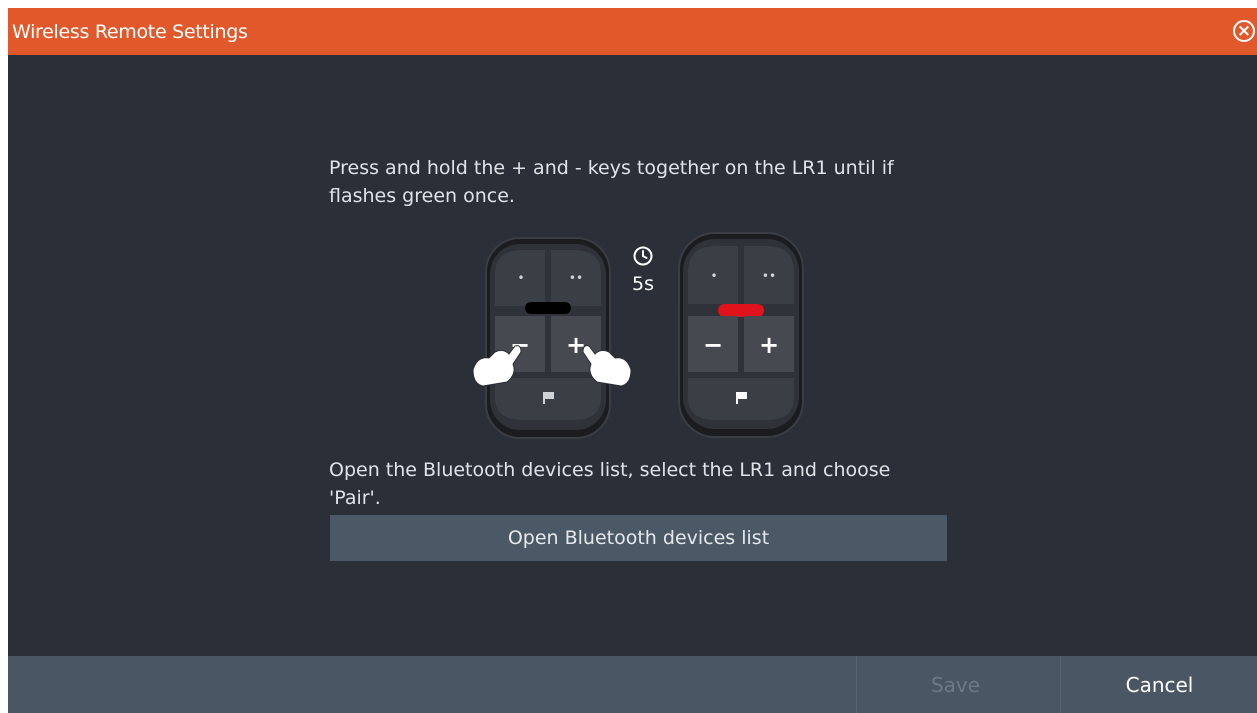  What do you see at coordinates (741, 335) in the screenshot?
I see `remote-led-illustration: • •• − +` at bounding box center [741, 335].